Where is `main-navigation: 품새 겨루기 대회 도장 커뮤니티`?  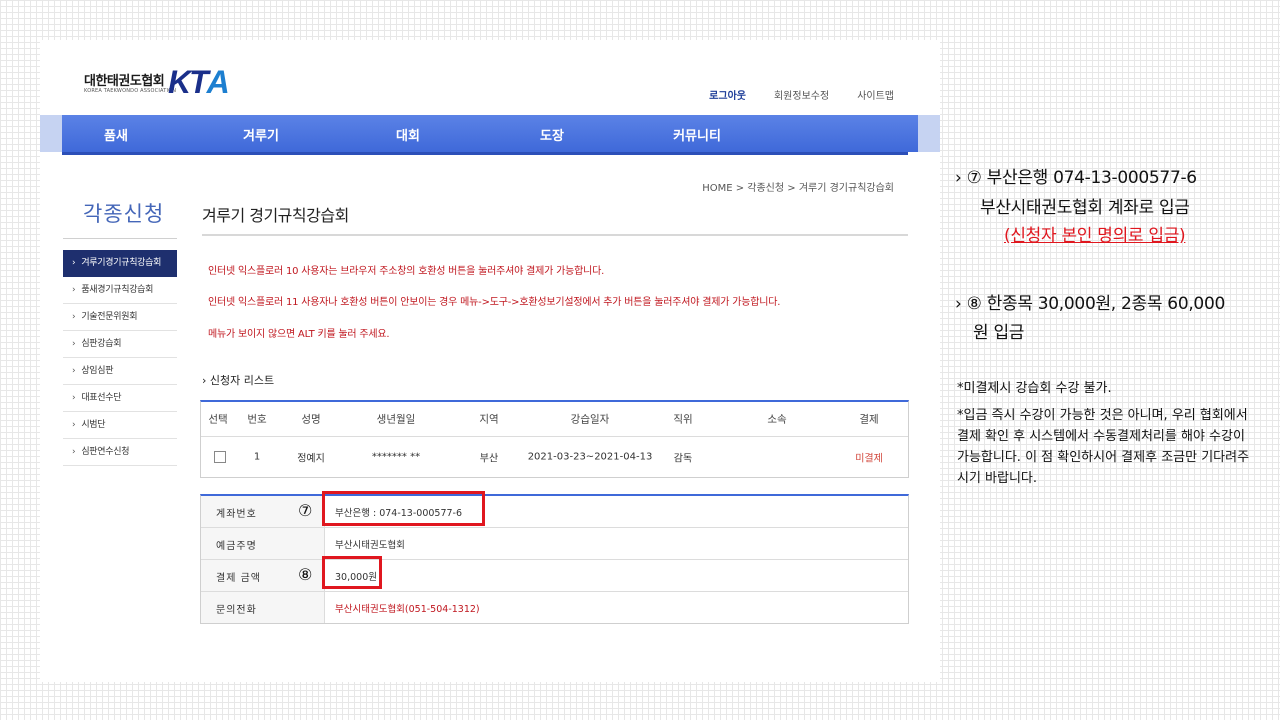 main-navigation: 품새 겨루기 대회 도장 커뮤니티 is located at coordinates (490, 135).